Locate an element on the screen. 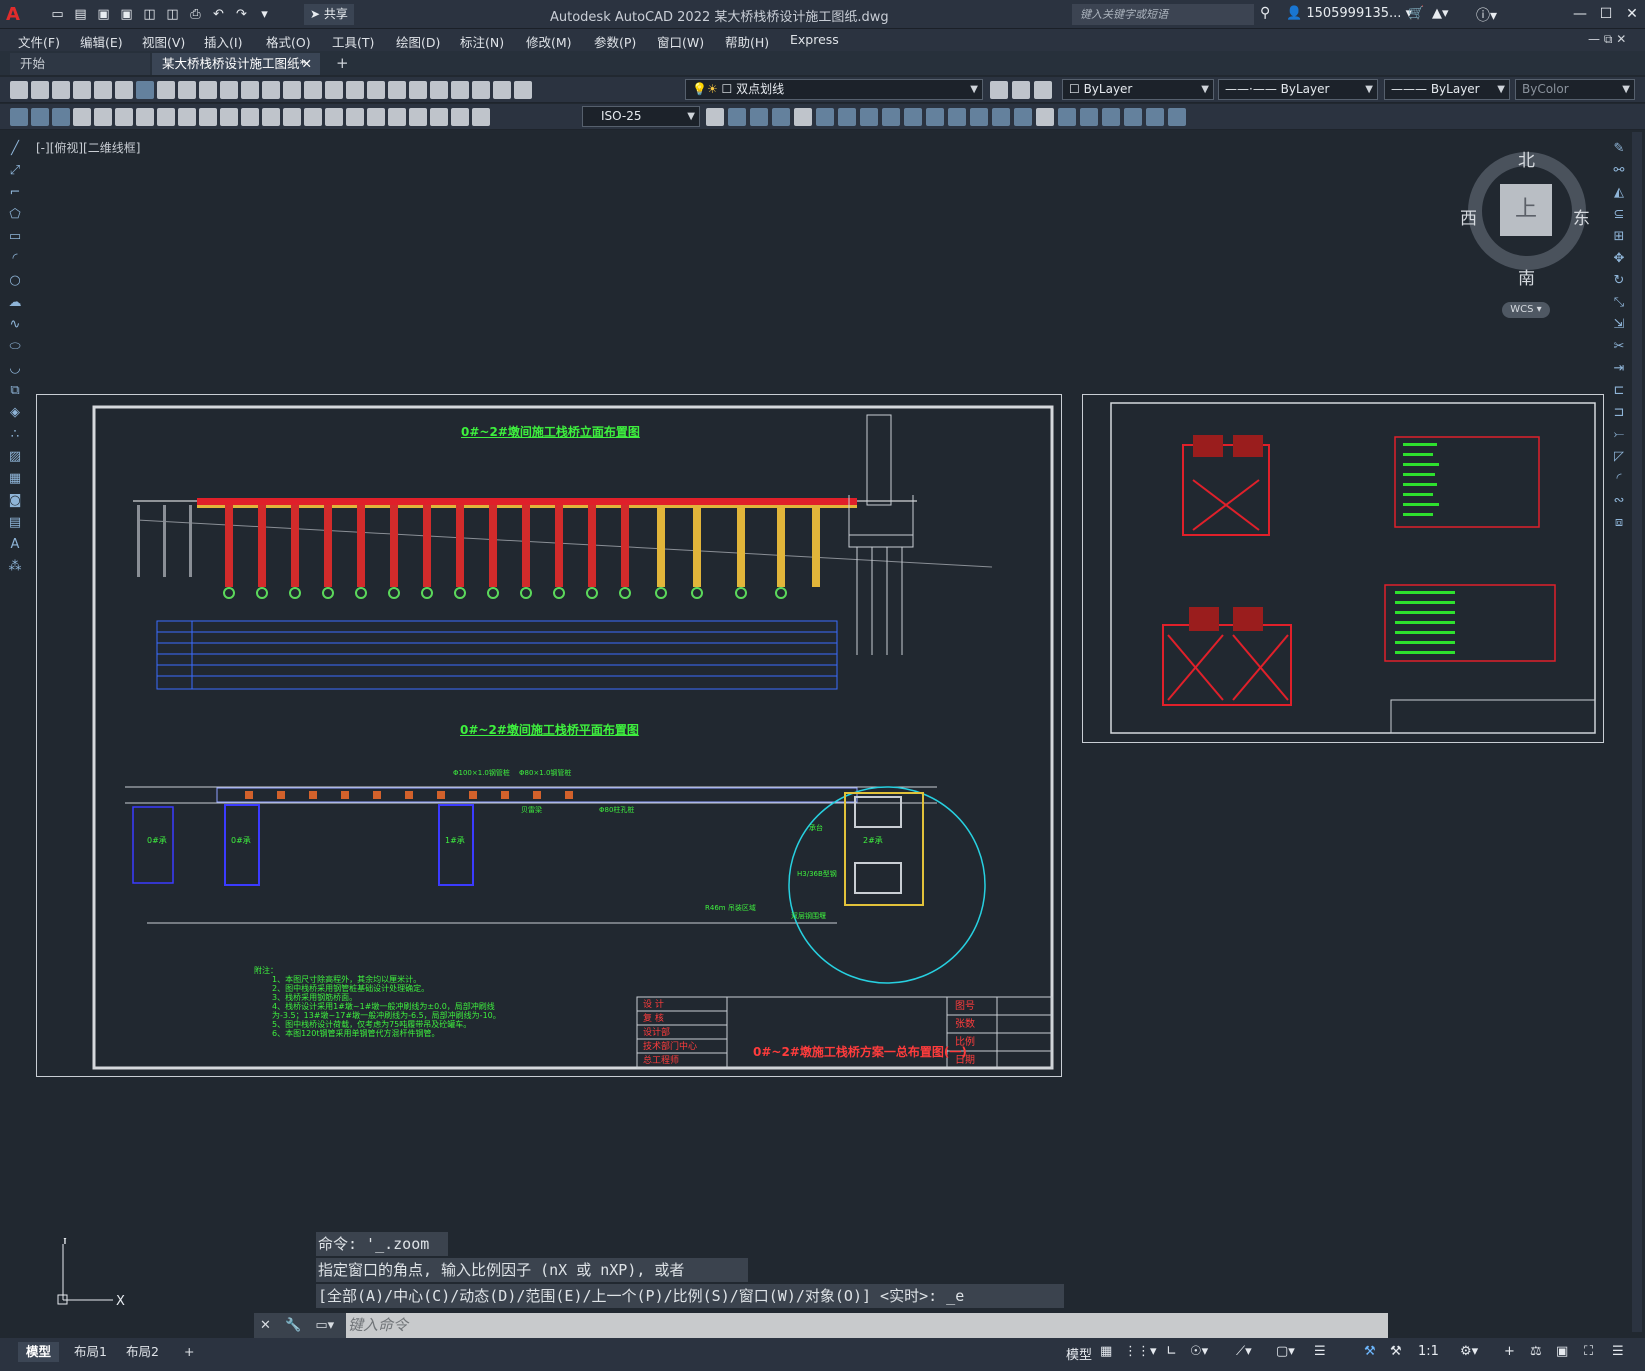 The height and width of the screenshot is (1371, 1645). tab-start: 开始 is located at coordinates (80, 64).